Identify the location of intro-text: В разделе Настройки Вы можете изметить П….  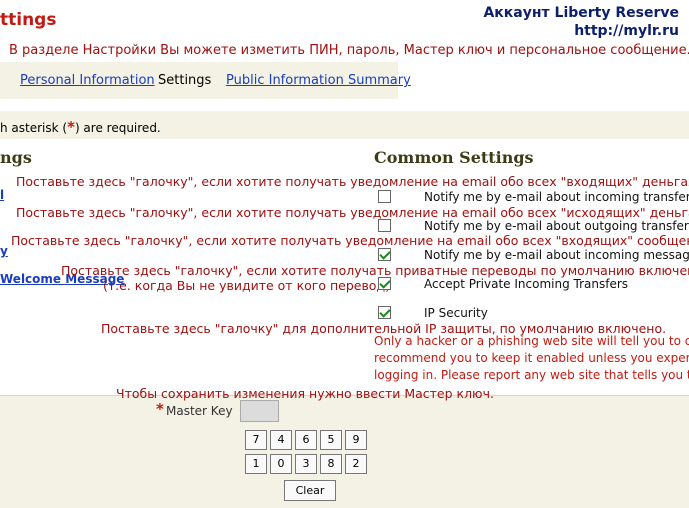
(349, 50).